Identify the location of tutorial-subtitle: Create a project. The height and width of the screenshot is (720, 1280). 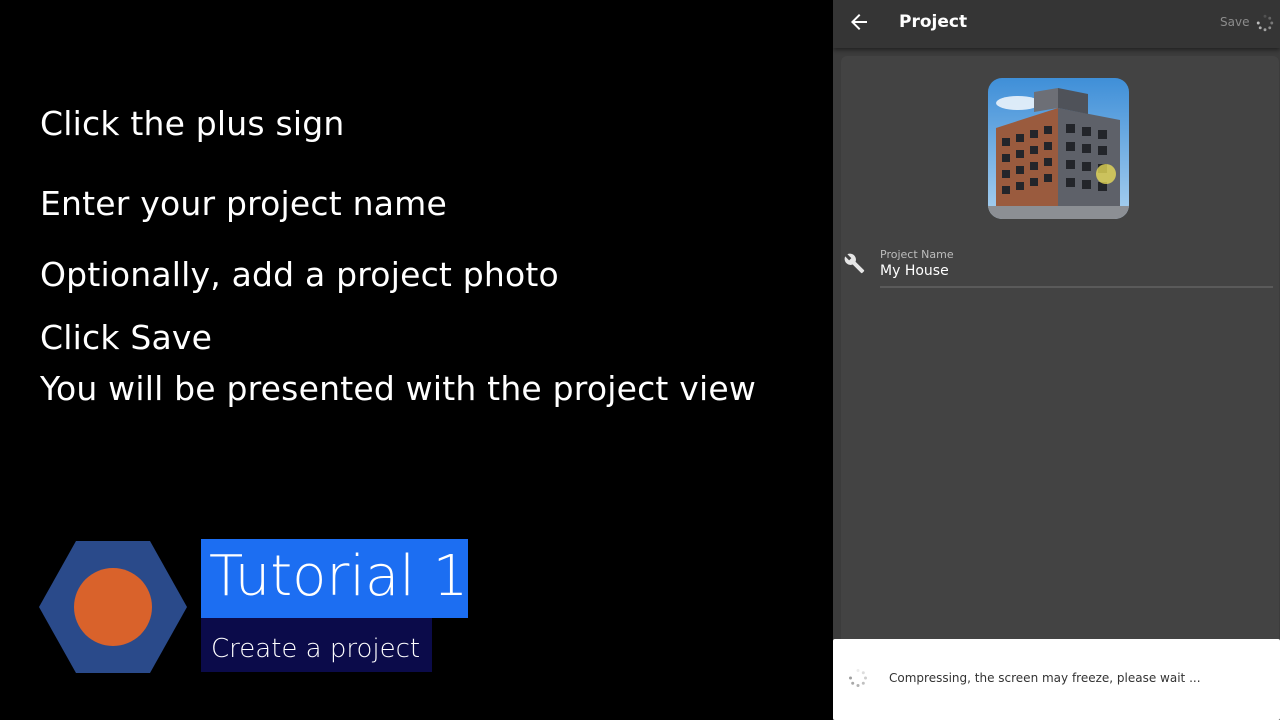
(316, 645).